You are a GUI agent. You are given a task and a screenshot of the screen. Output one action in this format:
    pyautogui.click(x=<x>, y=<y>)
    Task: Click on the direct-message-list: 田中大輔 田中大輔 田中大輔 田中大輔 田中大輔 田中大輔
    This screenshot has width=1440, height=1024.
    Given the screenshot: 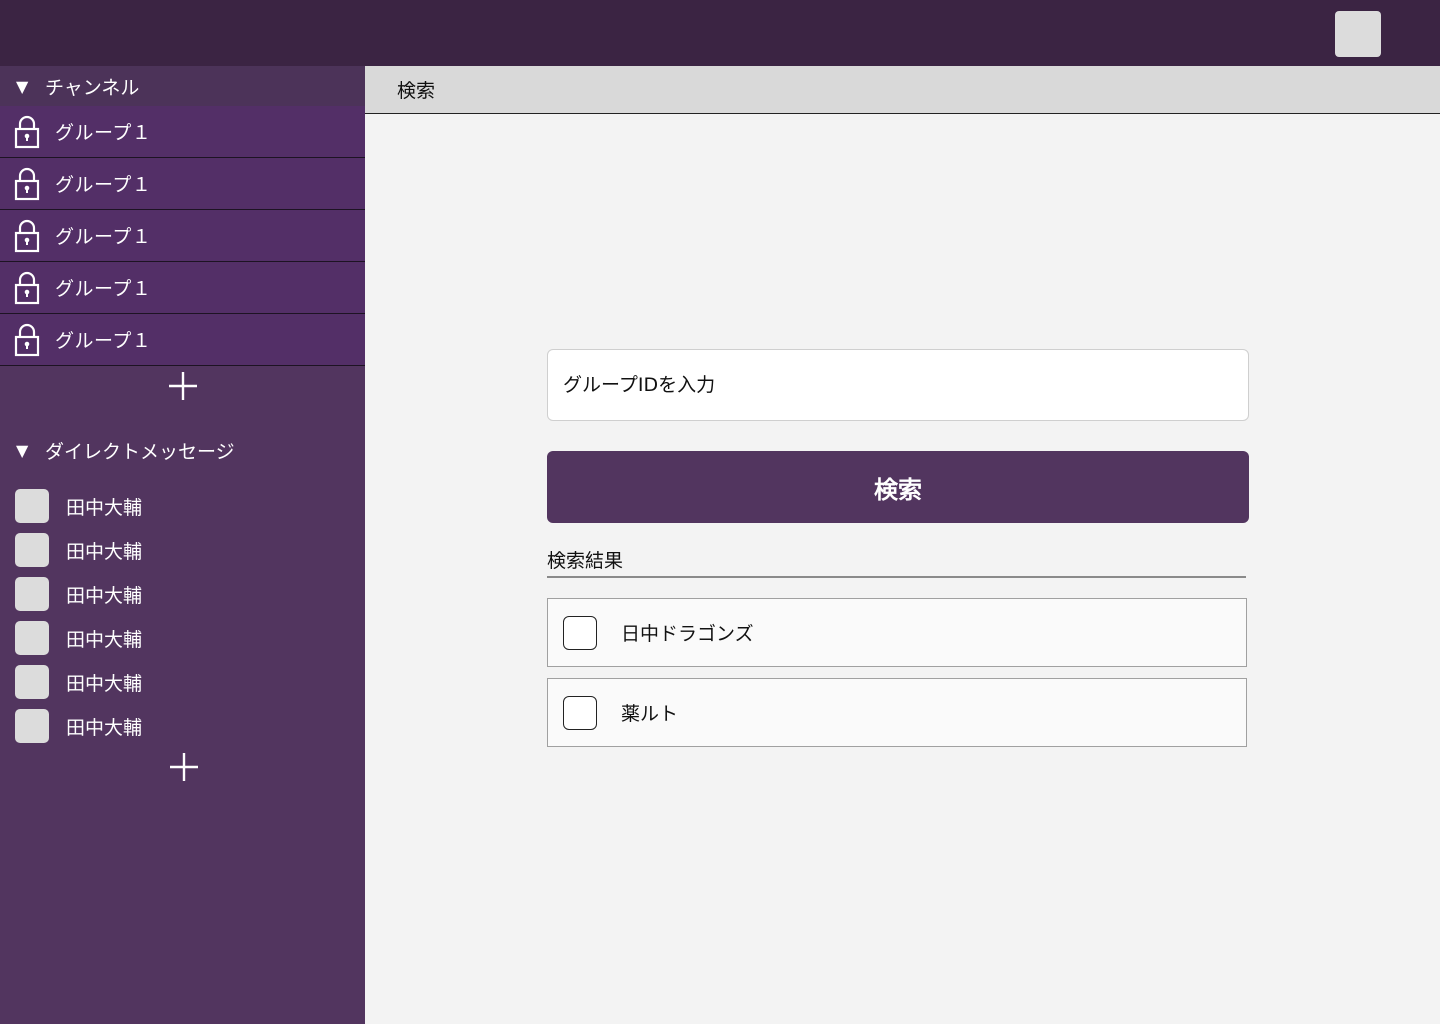 What is the action you would take?
    pyautogui.click(x=182, y=616)
    